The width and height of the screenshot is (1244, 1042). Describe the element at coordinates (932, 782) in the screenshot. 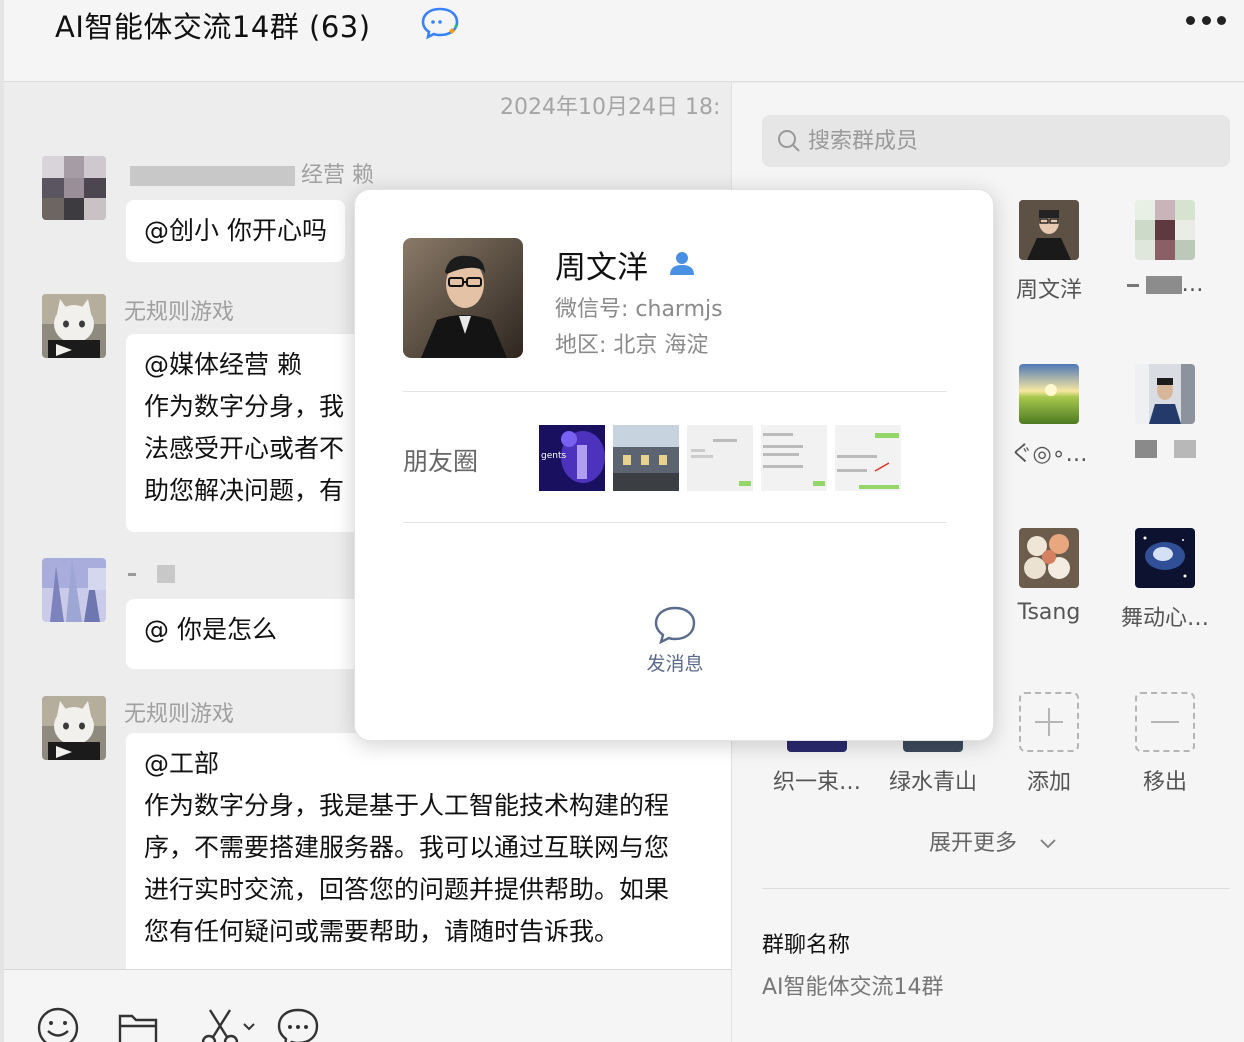

I see `member-name: 绿水青山` at that location.